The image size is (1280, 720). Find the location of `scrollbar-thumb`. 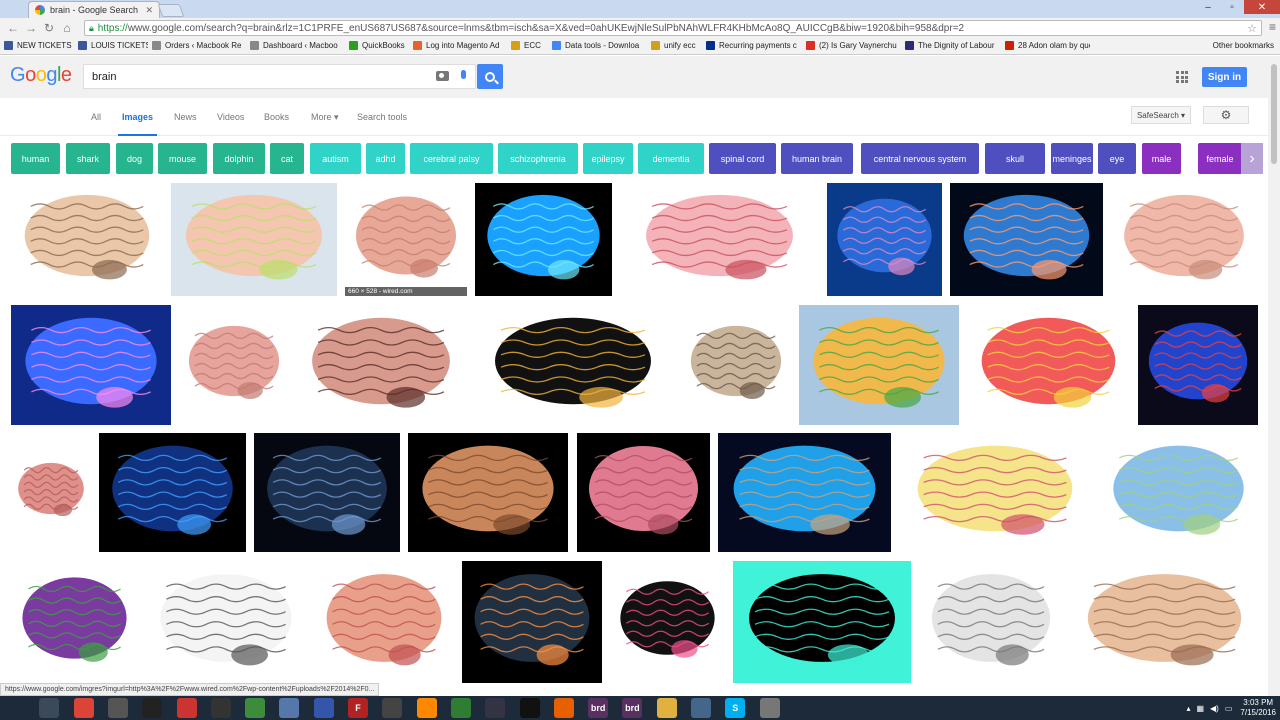

scrollbar-thumb is located at coordinates (1274, 114).